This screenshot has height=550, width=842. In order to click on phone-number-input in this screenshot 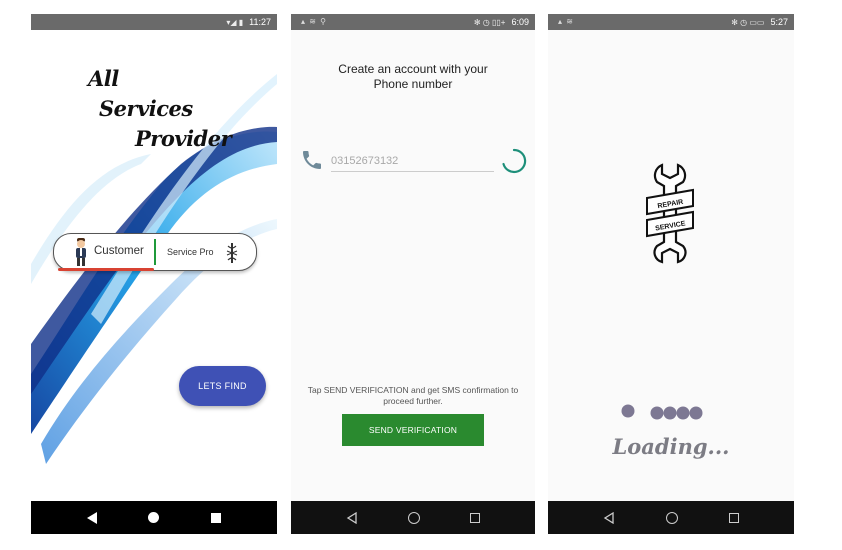, I will do `click(412, 161)`.